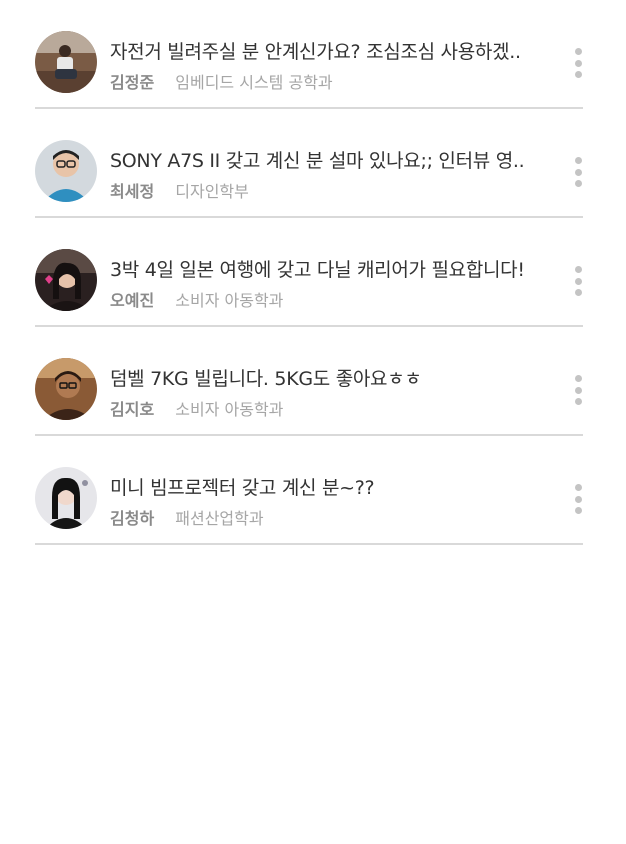 The width and height of the screenshot is (626, 844). What do you see at coordinates (219, 518) in the screenshot?
I see `author-department: 패션산업학과` at bounding box center [219, 518].